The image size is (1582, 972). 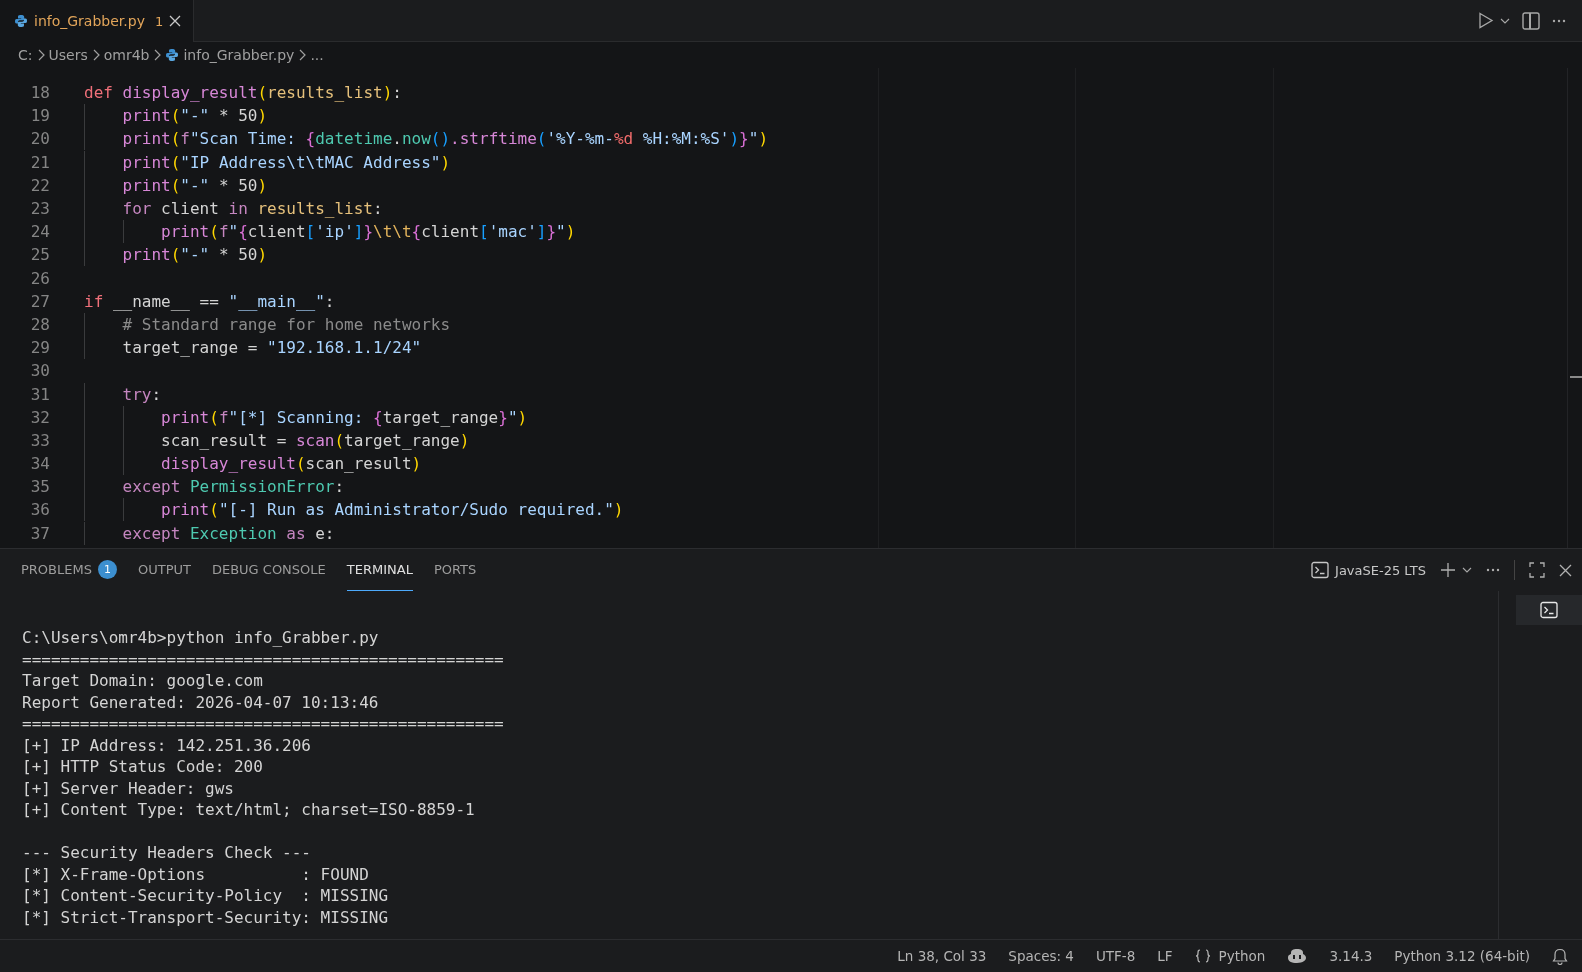 I want to click on line-number: 23, so click(x=39, y=209).